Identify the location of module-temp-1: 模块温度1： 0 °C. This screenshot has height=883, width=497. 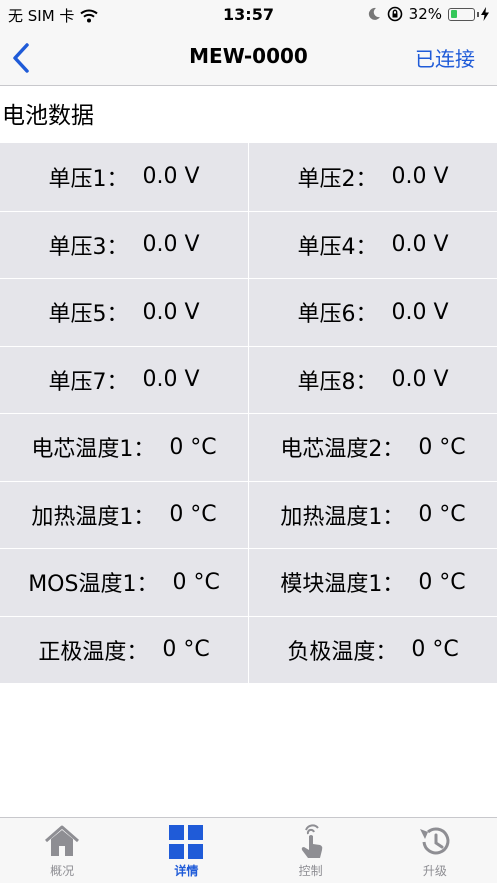
(372, 582).